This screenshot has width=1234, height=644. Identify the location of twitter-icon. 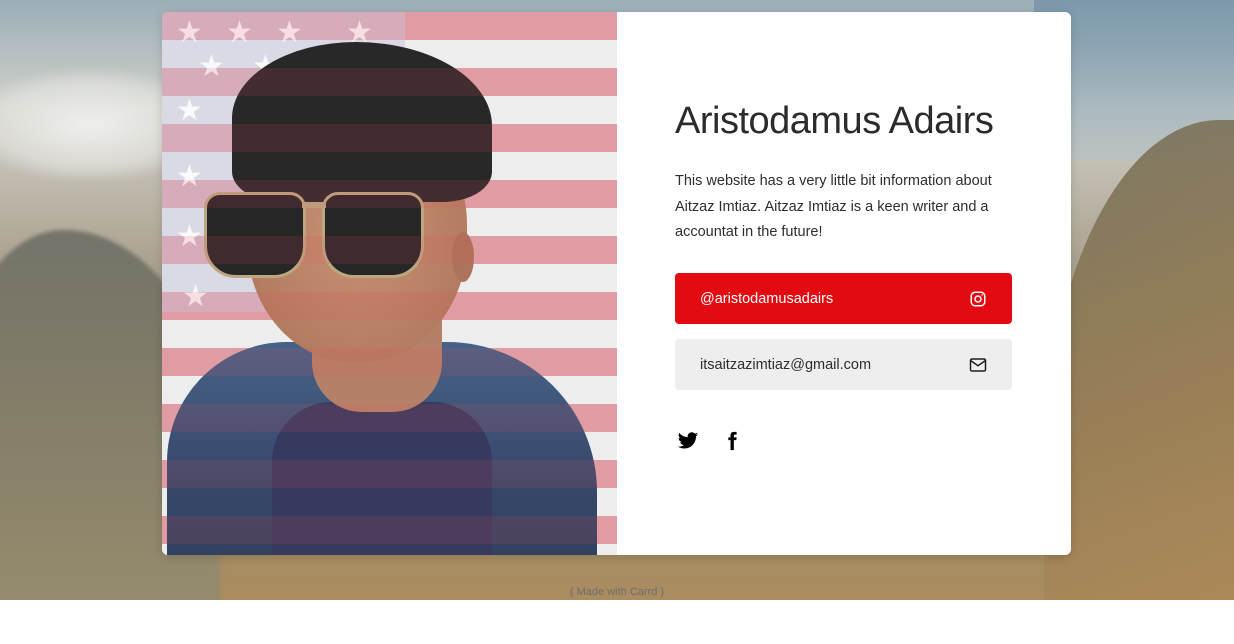
(688, 441).